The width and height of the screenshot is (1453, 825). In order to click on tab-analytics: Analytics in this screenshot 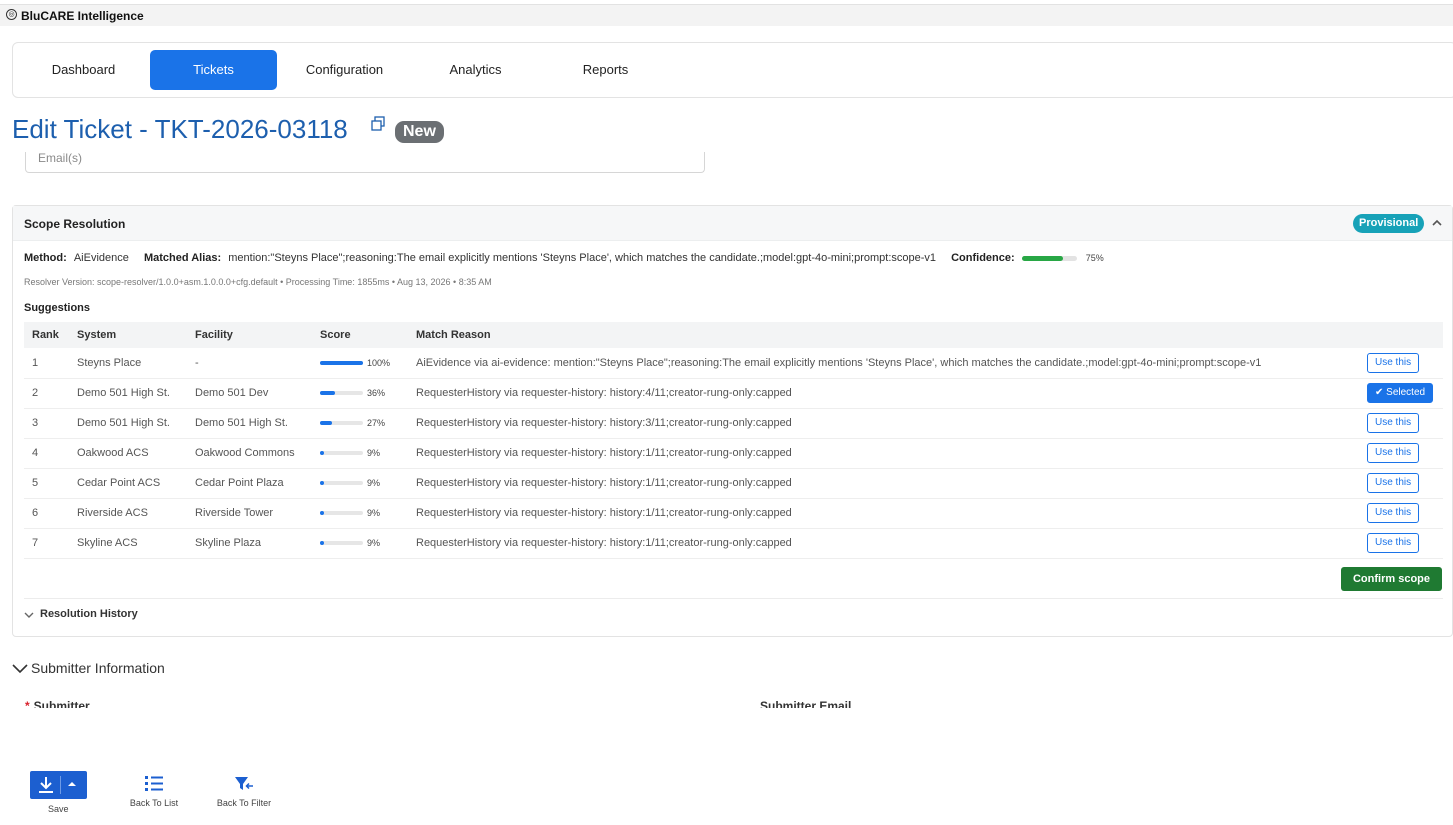, I will do `click(475, 70)`.